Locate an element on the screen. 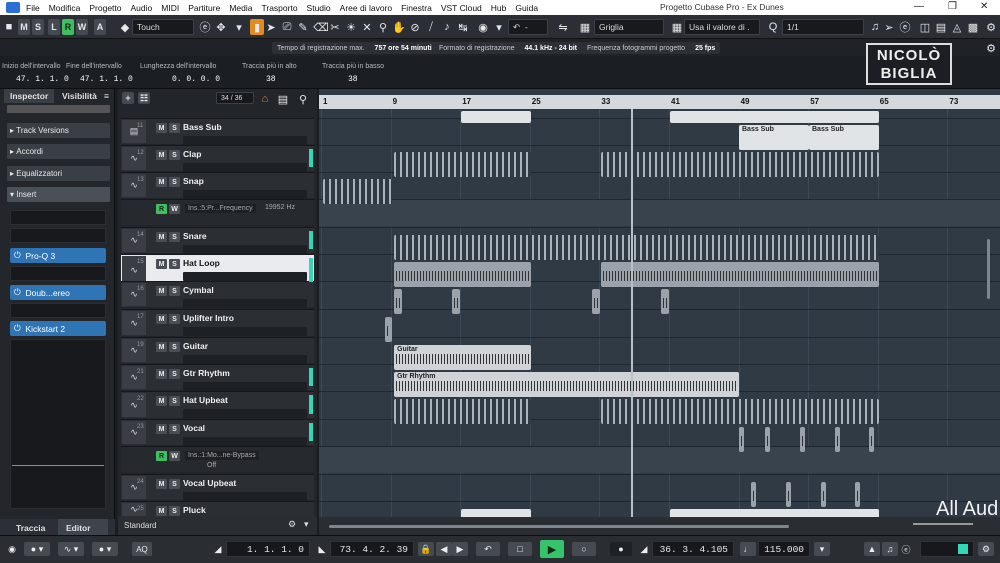 The width and height of the screenshot is (1000, 563). write-button: W is located at coordinates (174, 456).